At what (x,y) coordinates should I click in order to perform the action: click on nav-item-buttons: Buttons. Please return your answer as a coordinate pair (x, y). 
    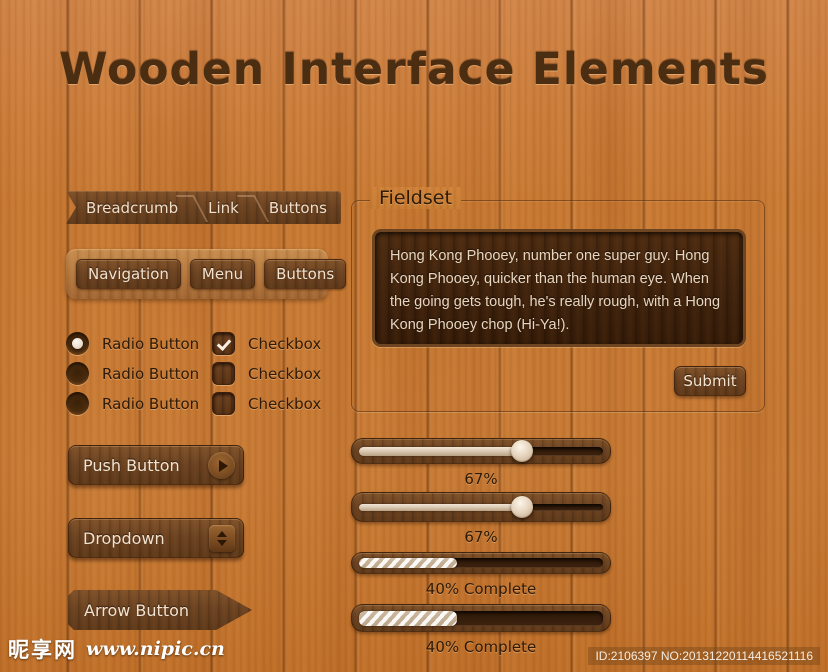
    Looking at the image, I should click on (305, 274).